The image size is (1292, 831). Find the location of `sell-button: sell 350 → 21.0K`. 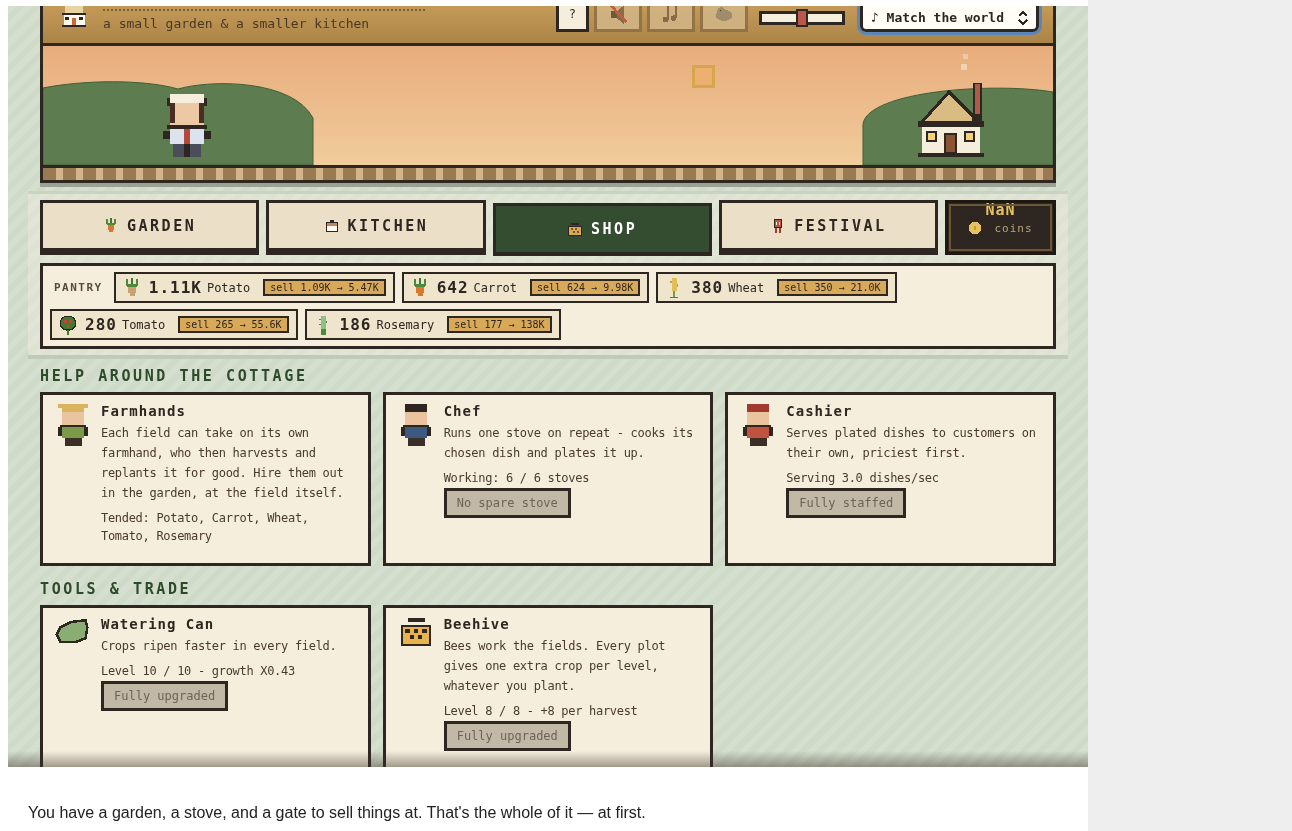

sell-button: sell 350 → 21.0K is located at coordinates (832, 287).